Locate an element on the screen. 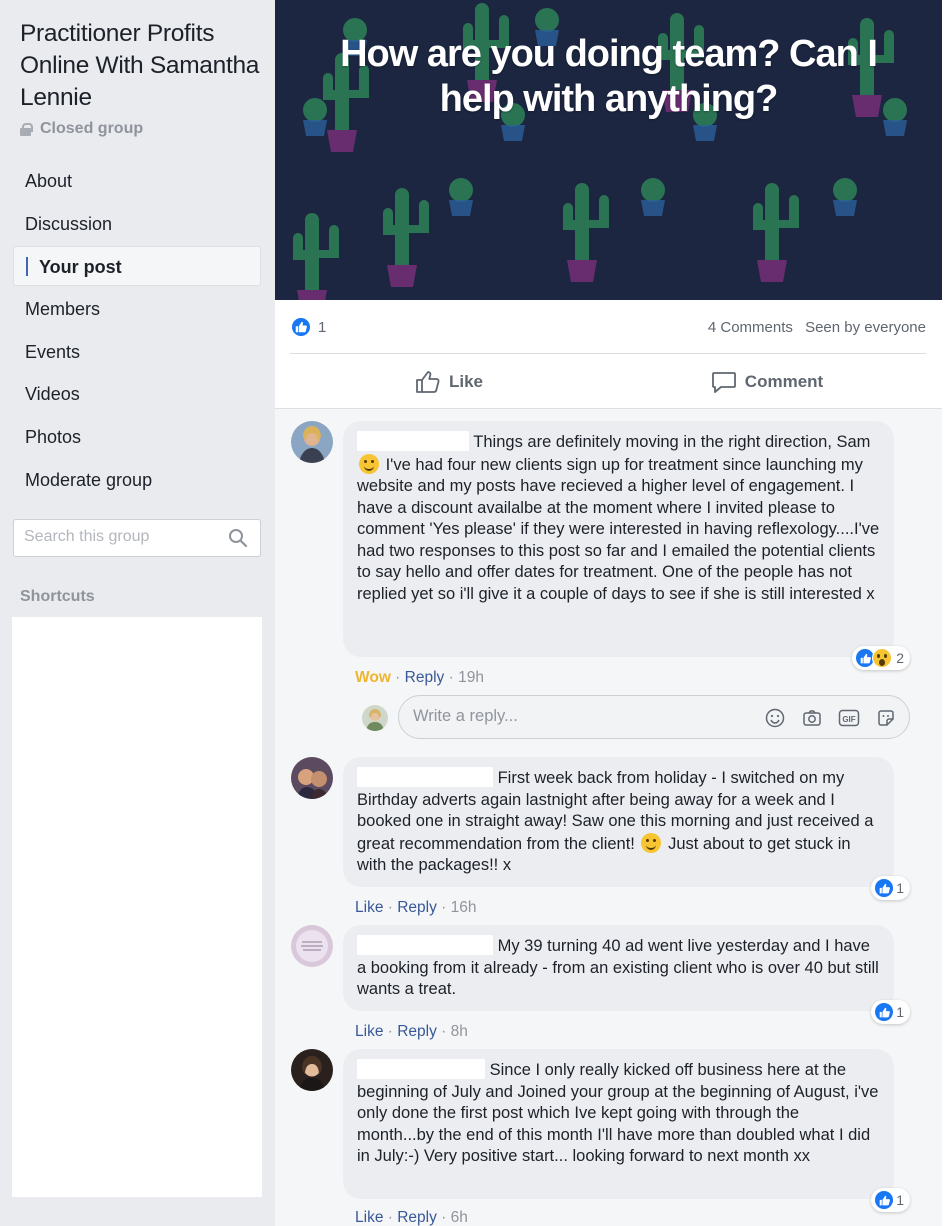 This screenshot has width=950, height=1226. comment-meta: Wow · Reply · 19h is located at coordinates (419, 677).